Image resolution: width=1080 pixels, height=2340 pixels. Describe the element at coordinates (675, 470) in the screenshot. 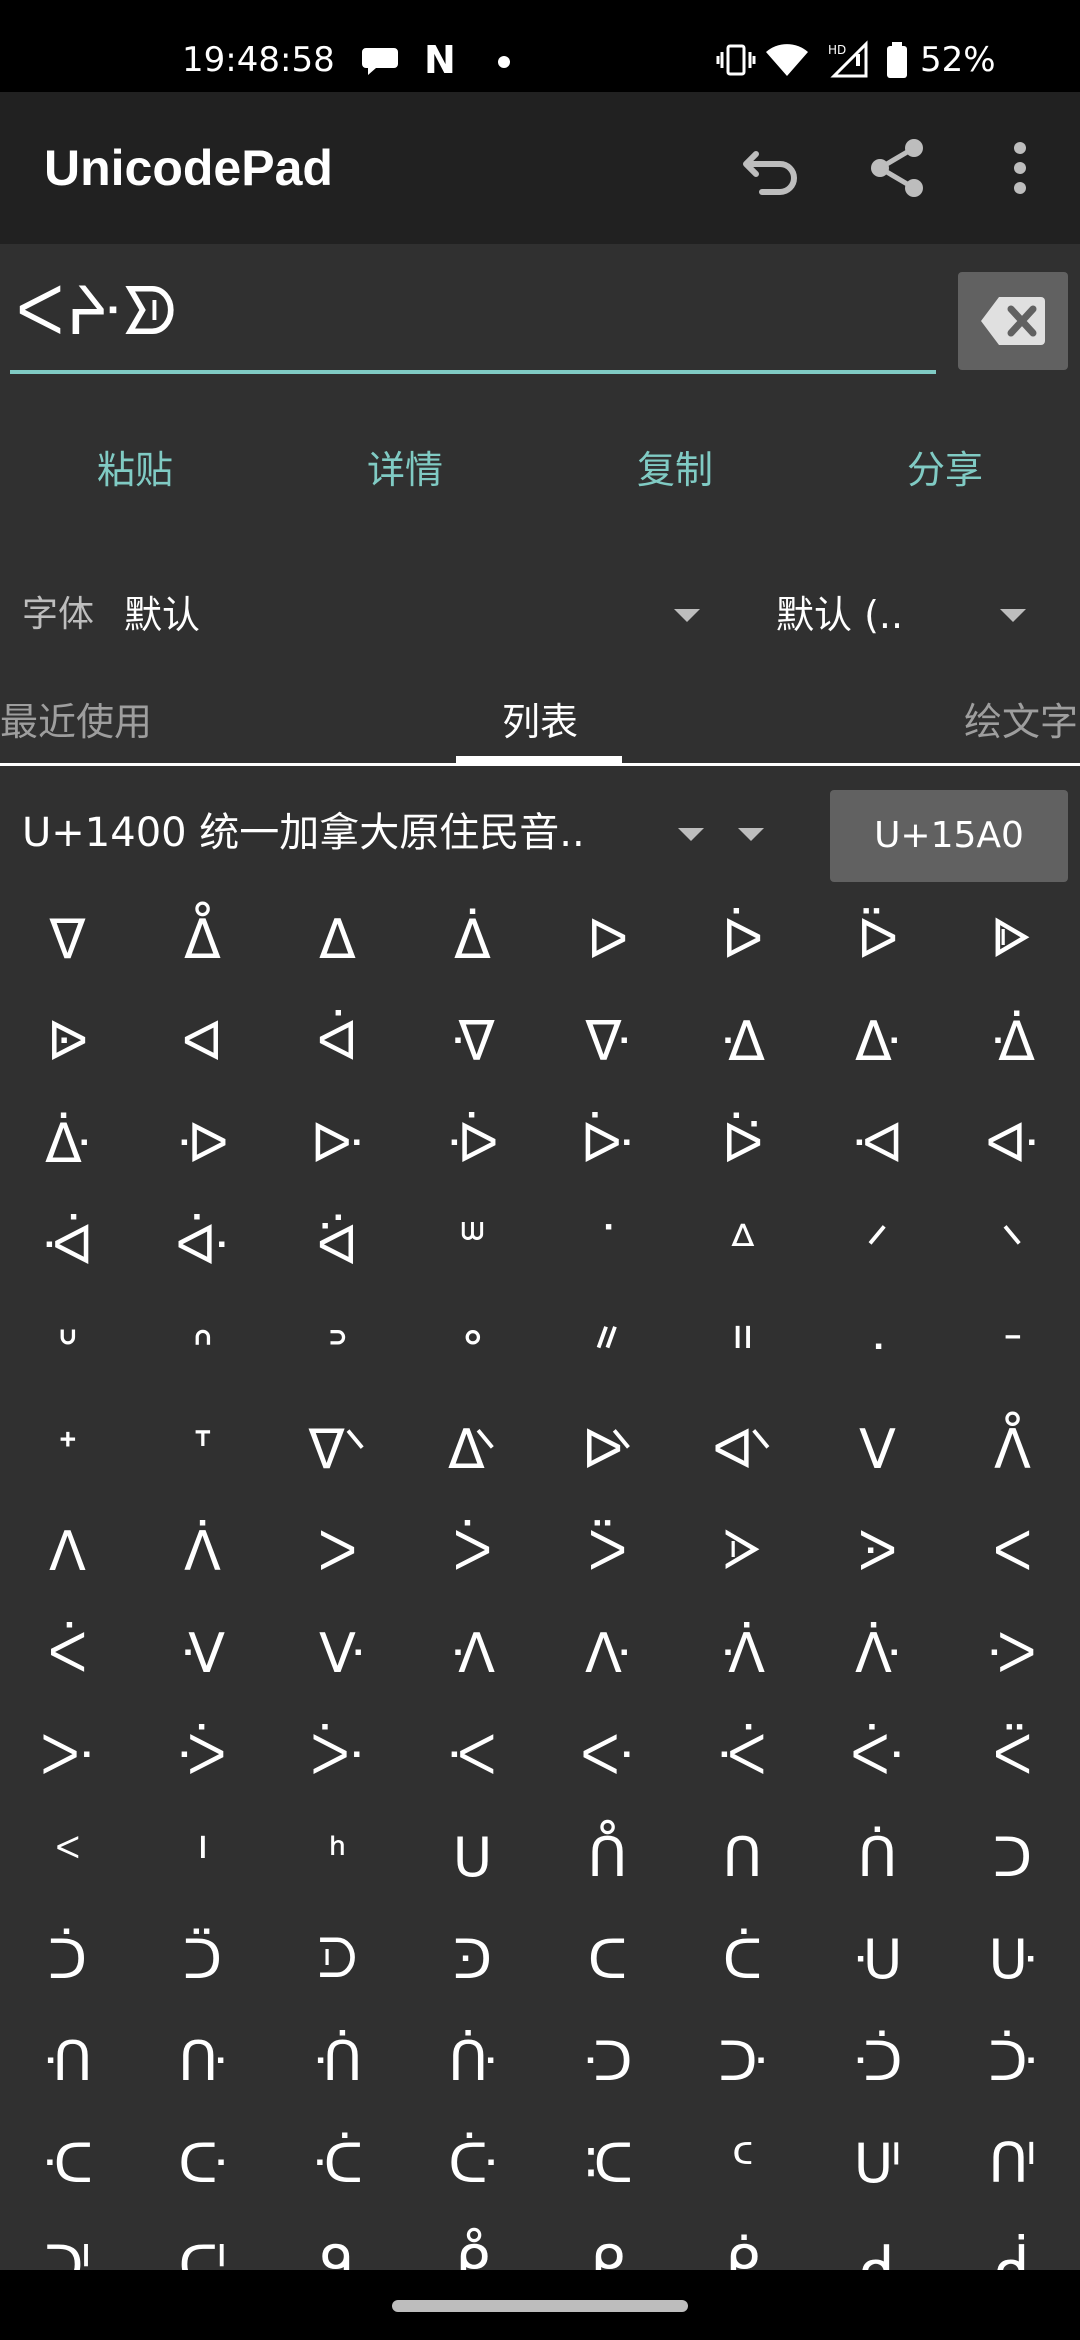

I see `copy-button: 复制` at that location.